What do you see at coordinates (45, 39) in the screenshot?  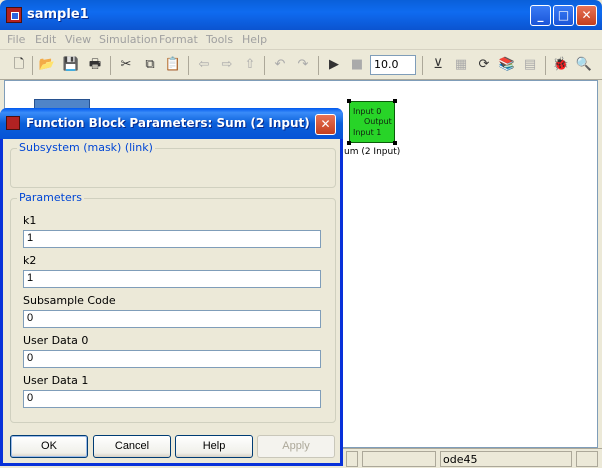 I see `menu-edit: Edit` at bounding box center [45, 39].